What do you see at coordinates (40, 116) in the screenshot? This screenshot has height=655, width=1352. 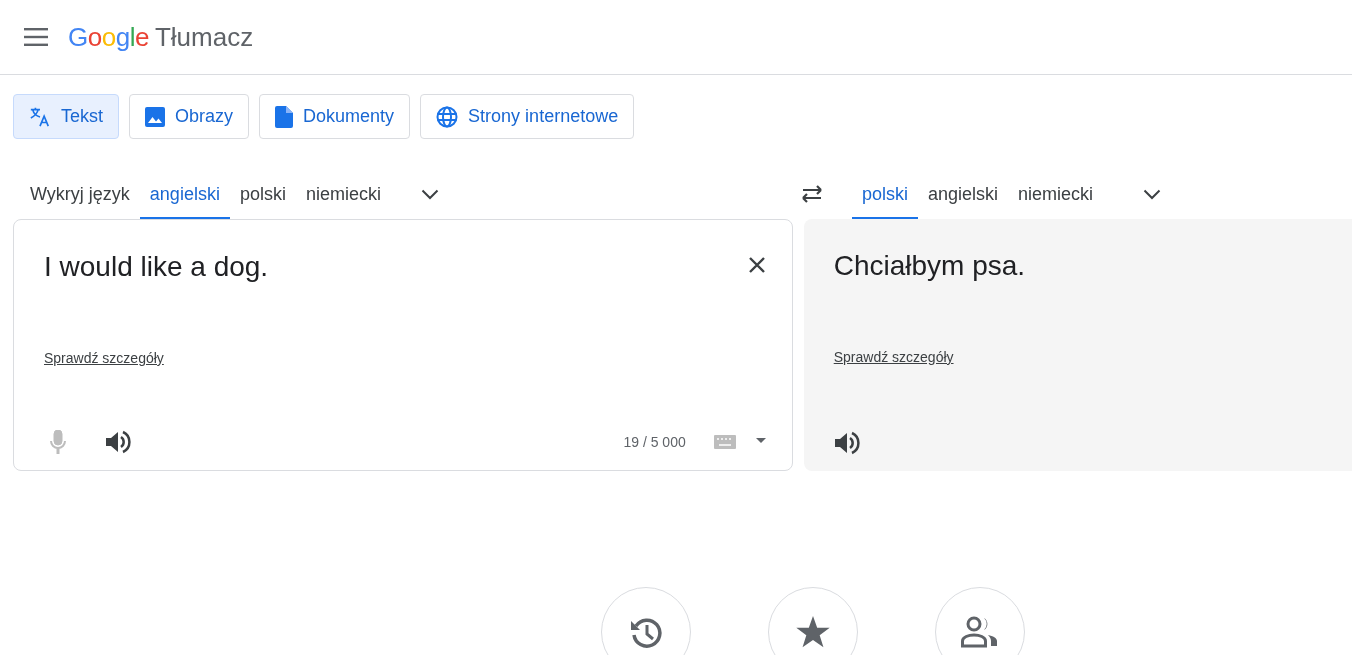 I see `translate-icon` at bounding box center [40, 116].